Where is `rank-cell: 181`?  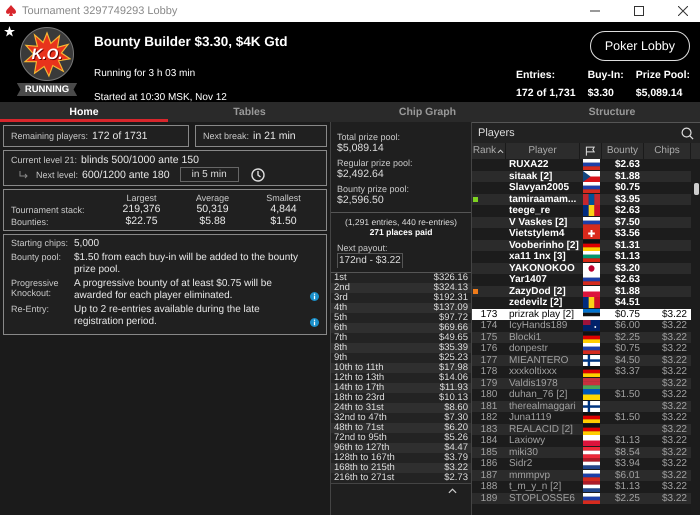 rank-cell: 181 is located at coordinates (489, 406).